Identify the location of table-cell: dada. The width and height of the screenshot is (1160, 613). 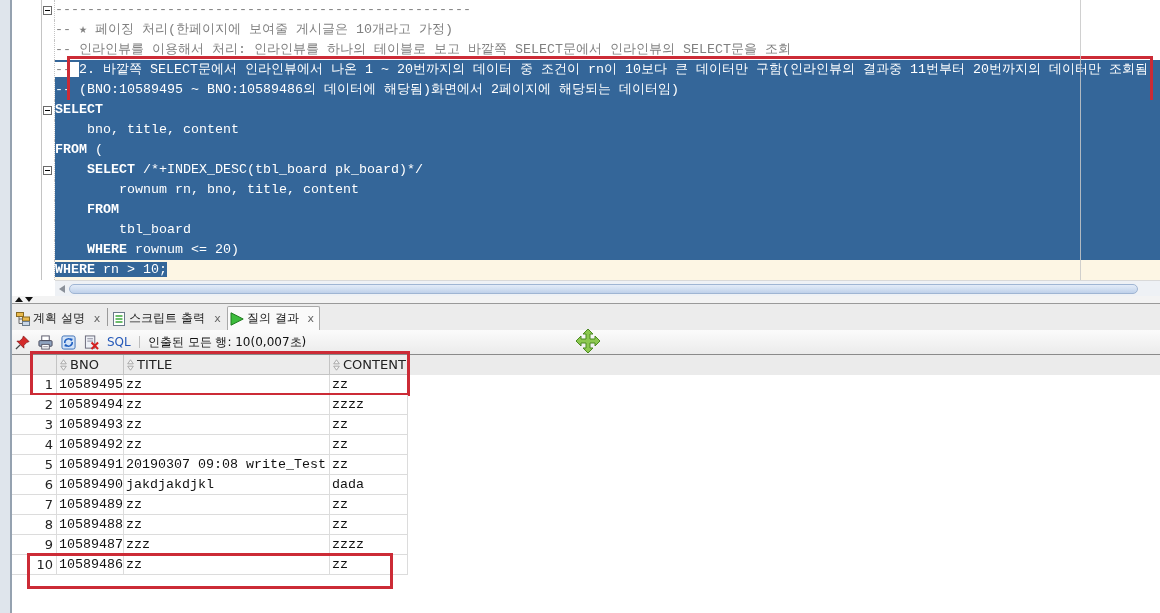
(369, 485).